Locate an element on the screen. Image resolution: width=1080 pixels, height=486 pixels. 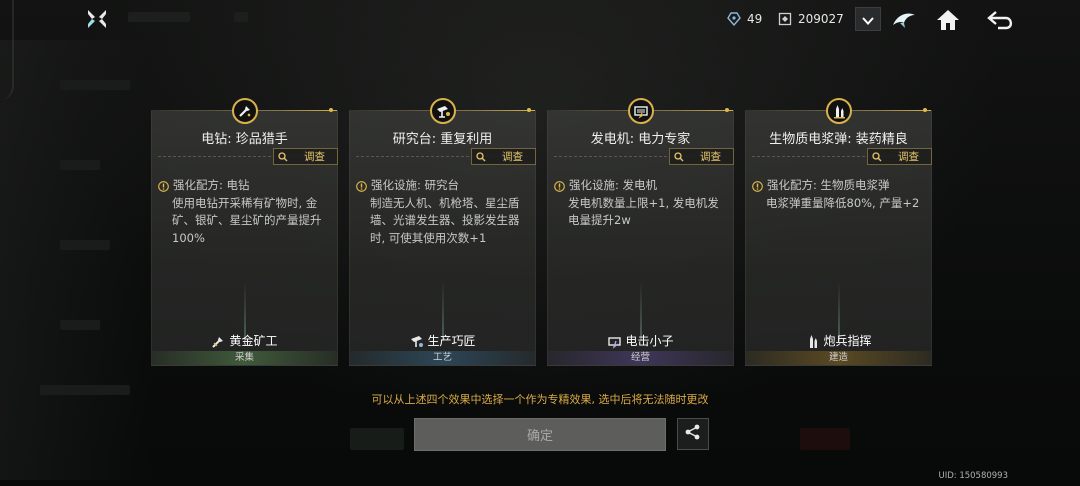
workbench-badge-icon is located at coordinates (442, 111).